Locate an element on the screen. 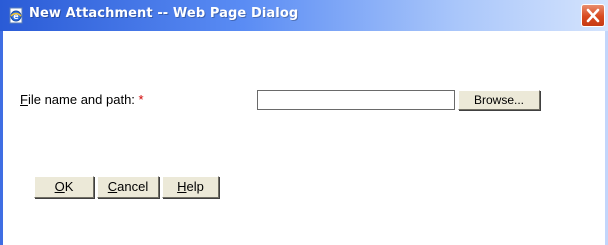 The image size is (608, 245). file-label-text: ile name and path: is located at coordinates (83, 99).